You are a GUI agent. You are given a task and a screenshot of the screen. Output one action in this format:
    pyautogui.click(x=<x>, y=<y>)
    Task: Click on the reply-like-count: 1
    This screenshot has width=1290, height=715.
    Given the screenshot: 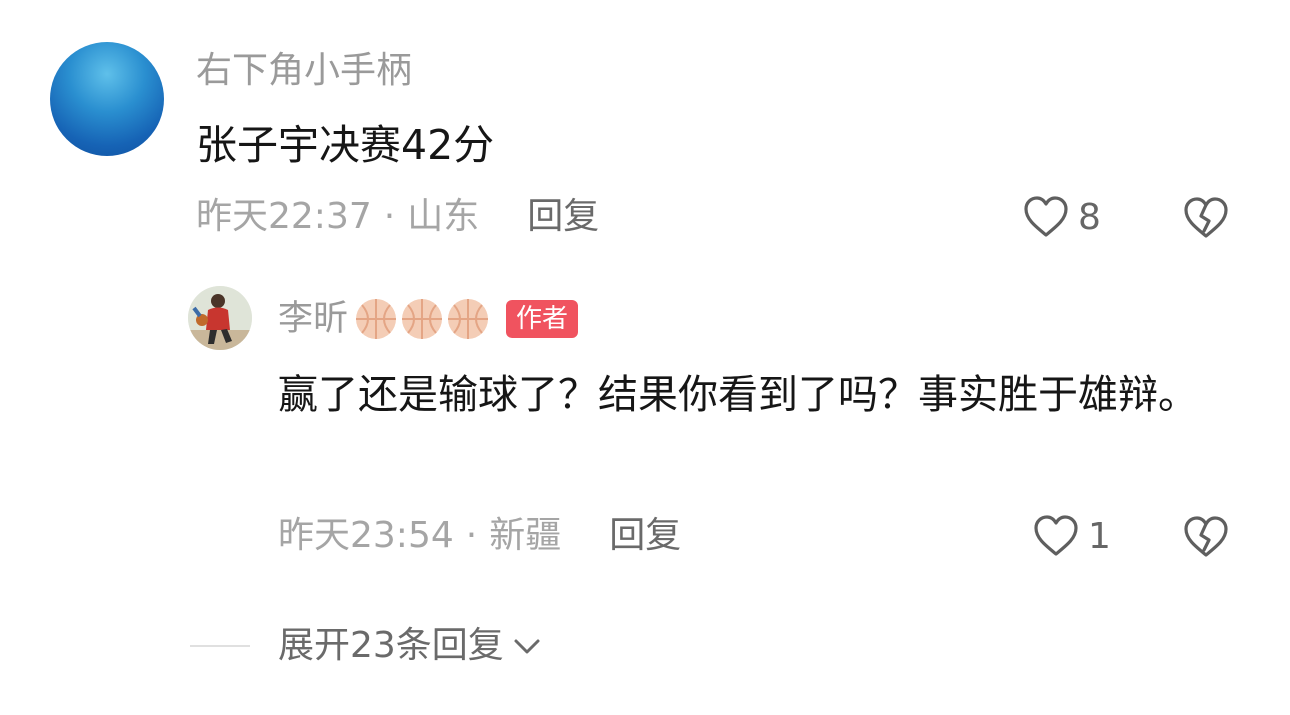 What is the action you would take?
    pyautogui.click(x=1099, y=536)
    